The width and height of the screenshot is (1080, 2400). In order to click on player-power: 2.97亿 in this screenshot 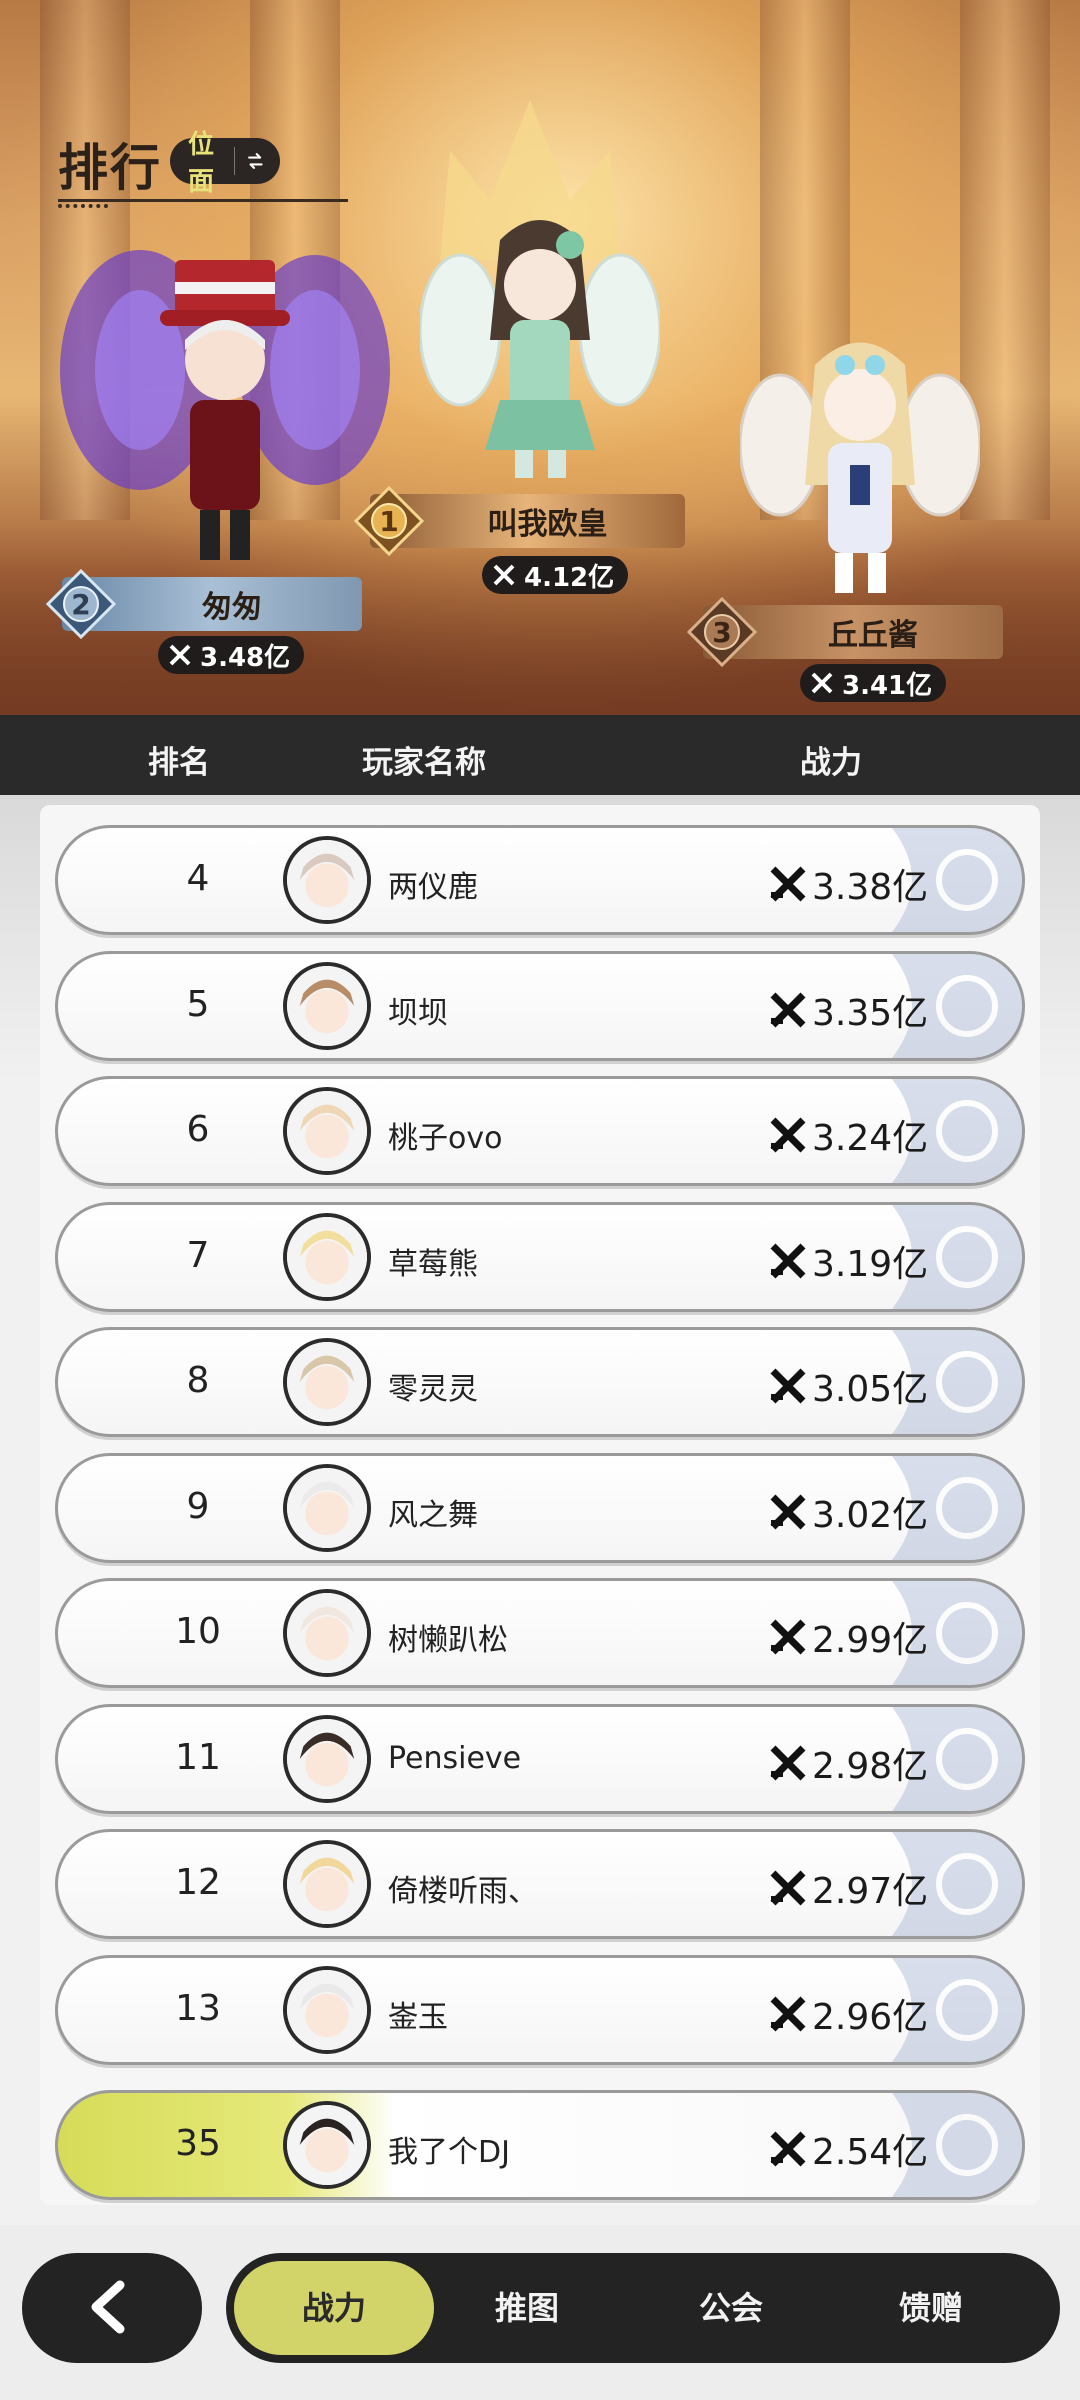, I will do `click(848, 1888)`.